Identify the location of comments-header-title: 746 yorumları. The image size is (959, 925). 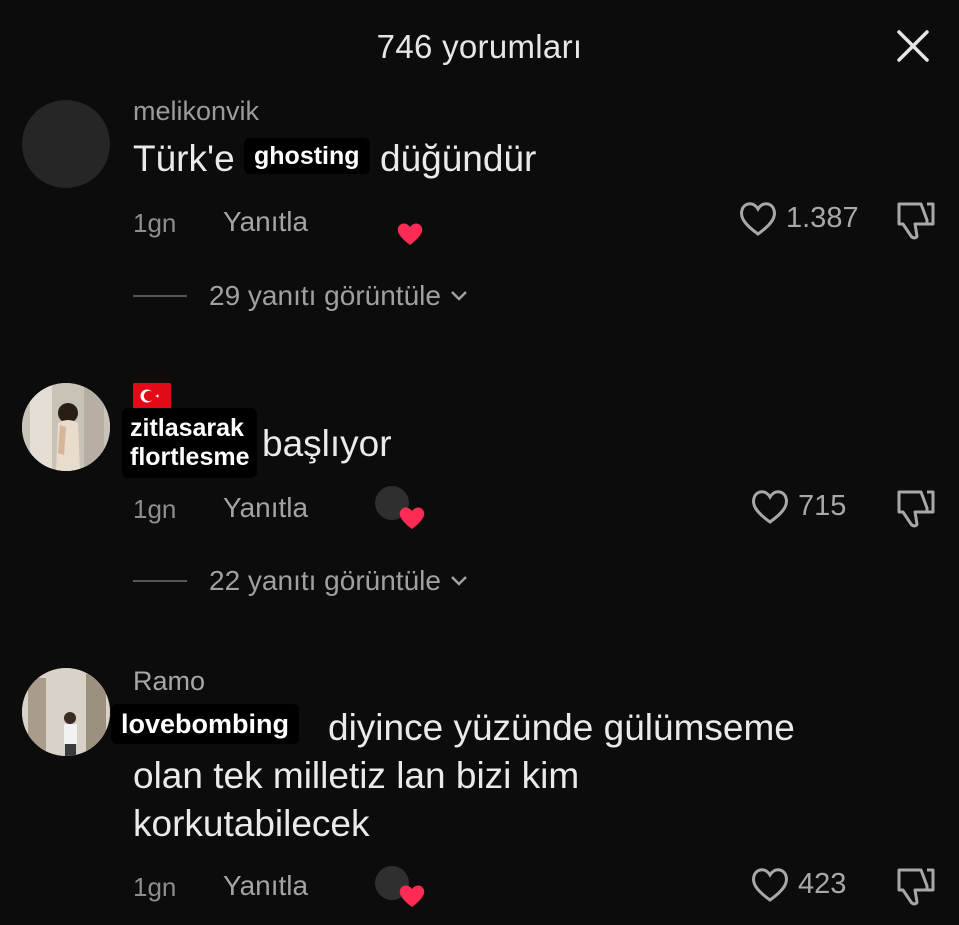
(479, 46).